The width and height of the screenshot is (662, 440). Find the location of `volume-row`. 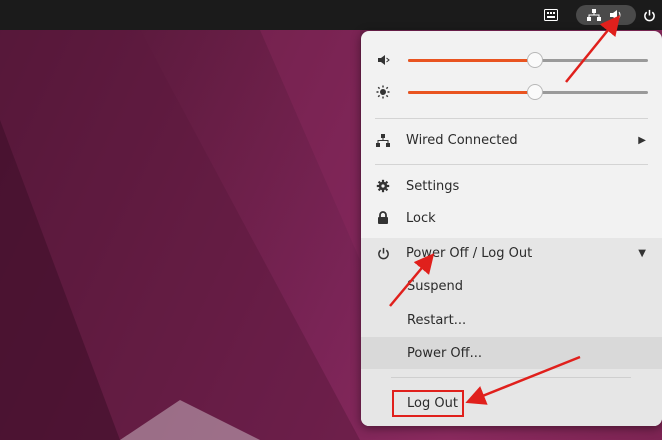

volume-row is located at coordinates (511, 60).